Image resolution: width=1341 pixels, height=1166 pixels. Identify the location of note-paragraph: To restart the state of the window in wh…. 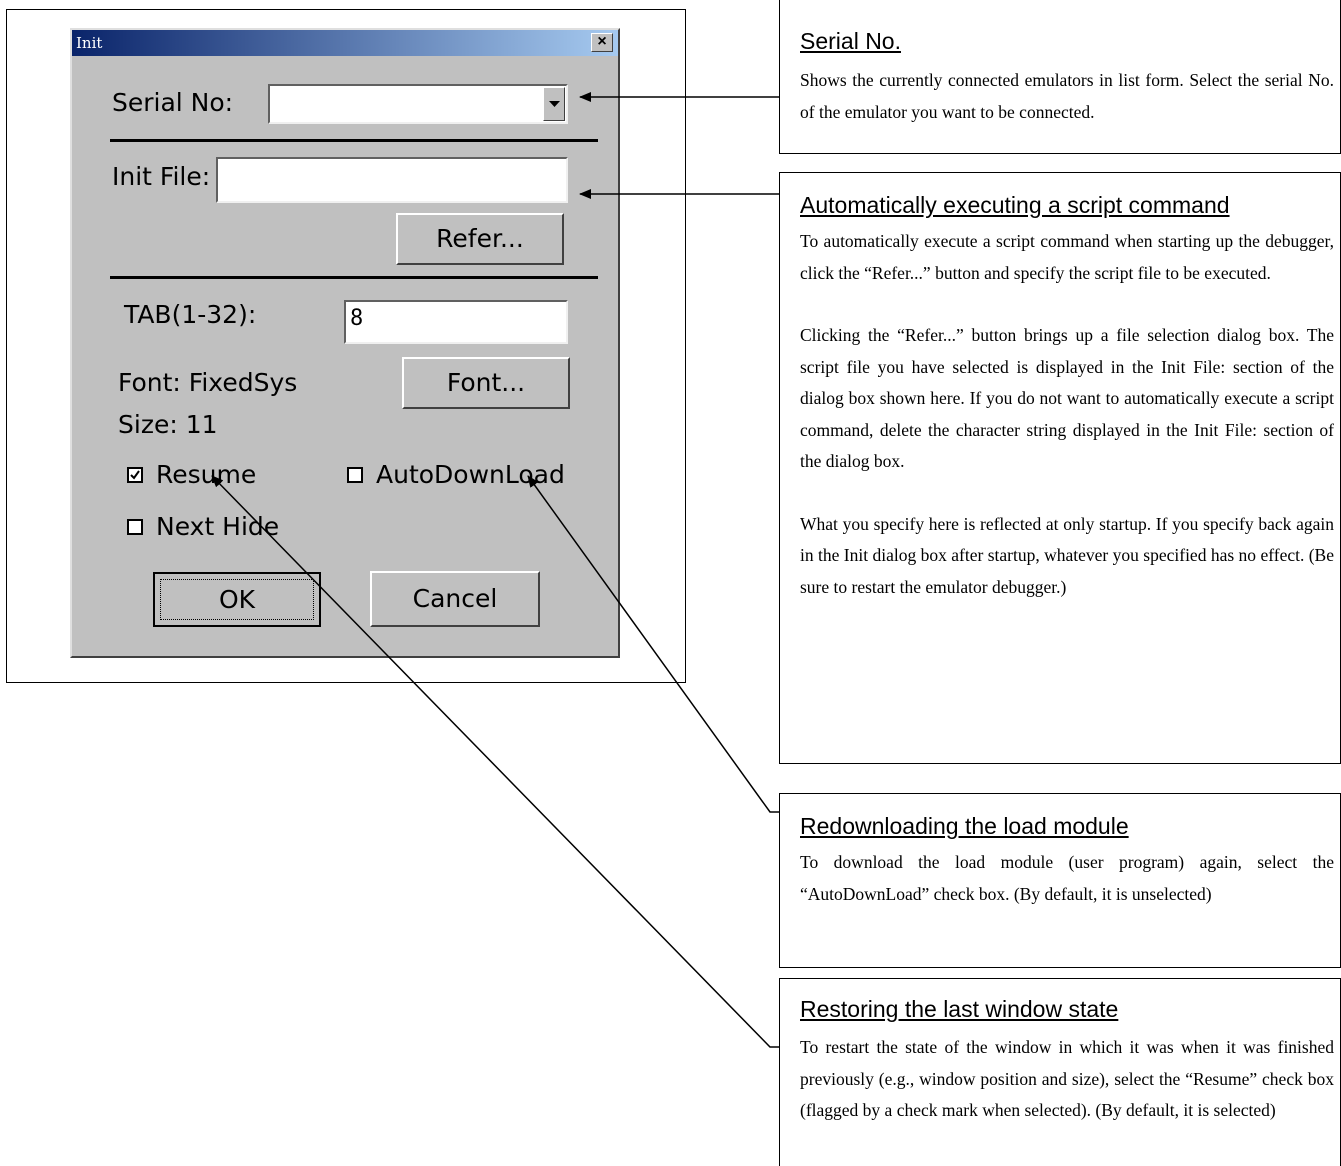
(1067, 1078).